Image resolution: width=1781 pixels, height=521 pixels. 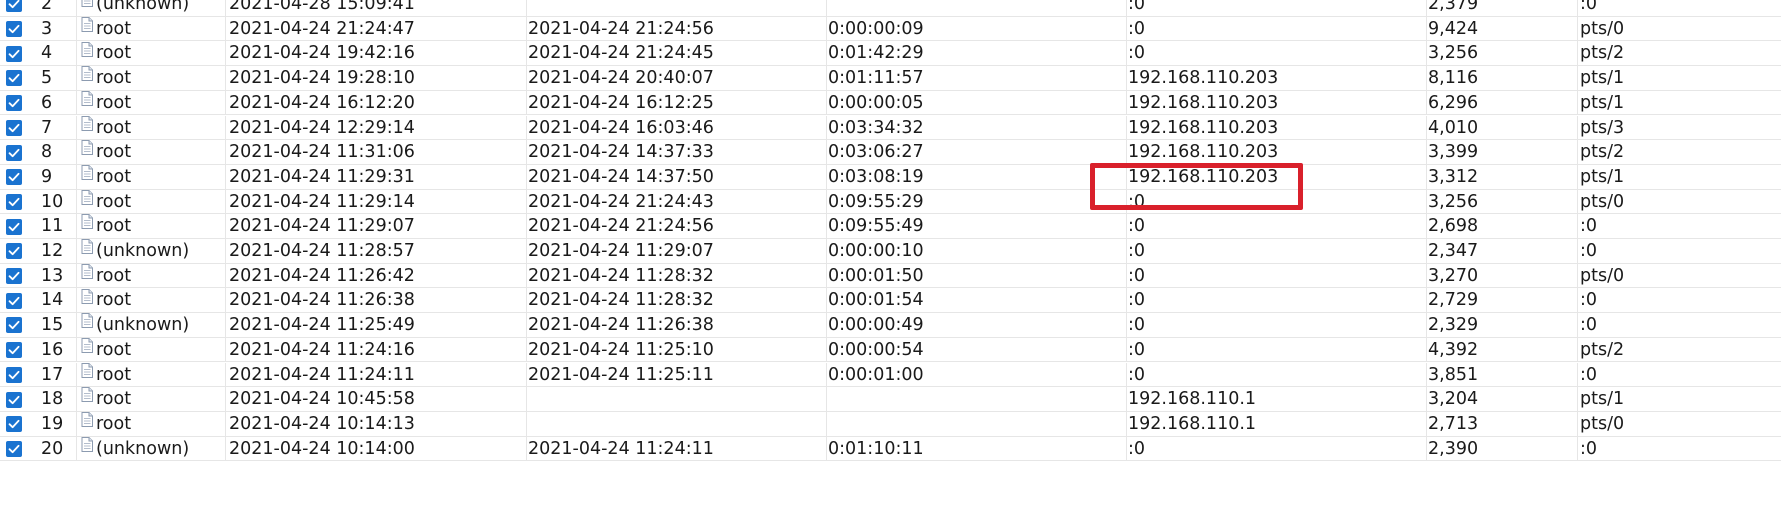 What do you see at coordinates (53, 424) in the screenshot?
I see `row-number-cell: 19` at bounding box center [53, 424].